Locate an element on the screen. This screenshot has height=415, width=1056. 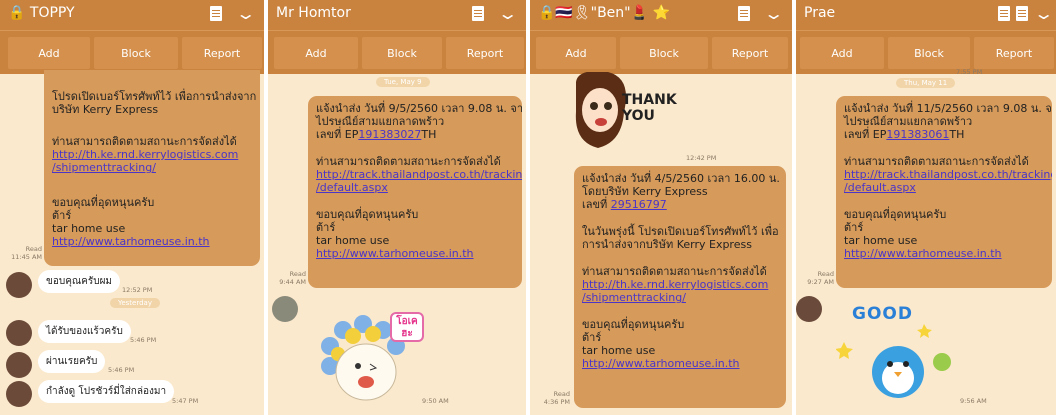
message-time: 7:55 PM is located at coordinates (969, 72).